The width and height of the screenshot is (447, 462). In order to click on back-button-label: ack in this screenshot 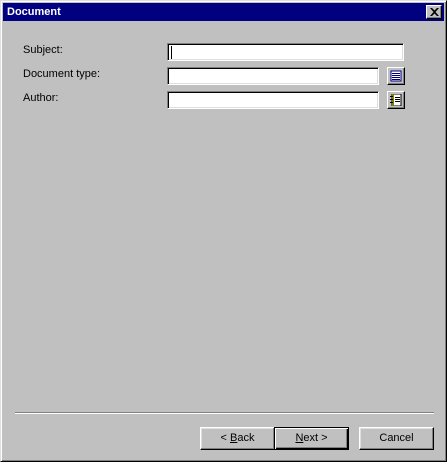, I will do `click(246, 438)`.